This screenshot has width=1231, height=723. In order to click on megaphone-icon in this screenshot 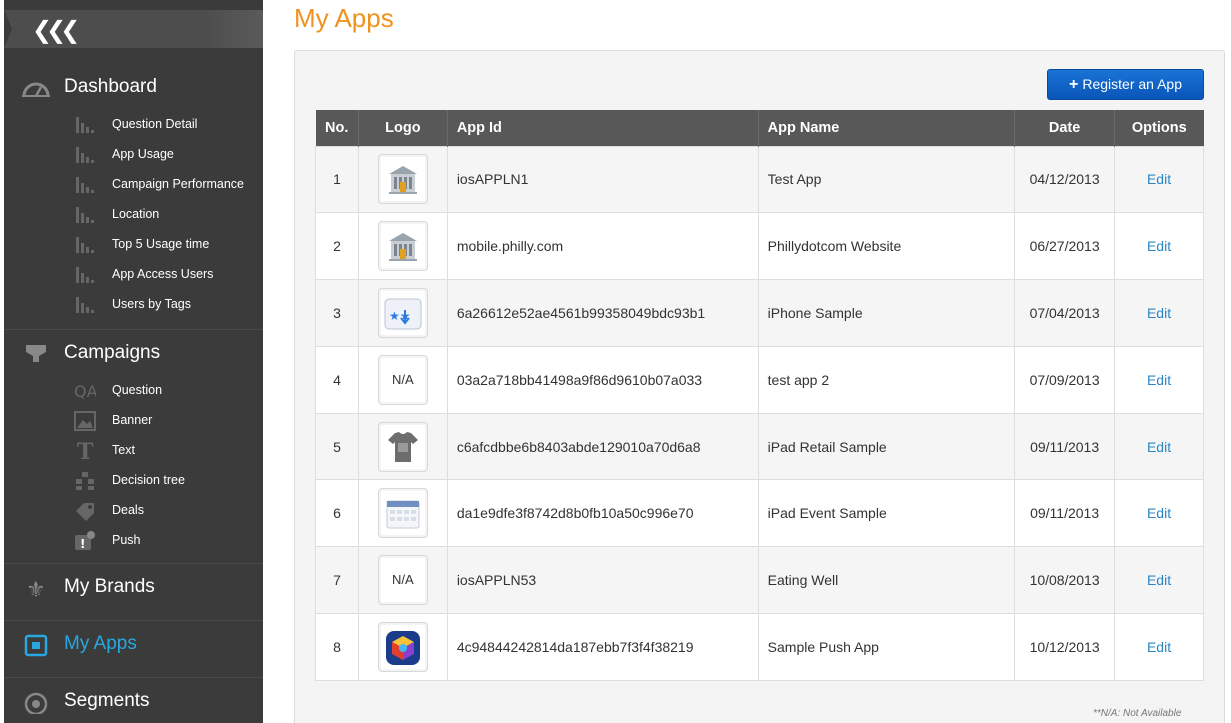, I will do `click(36, 353)`.